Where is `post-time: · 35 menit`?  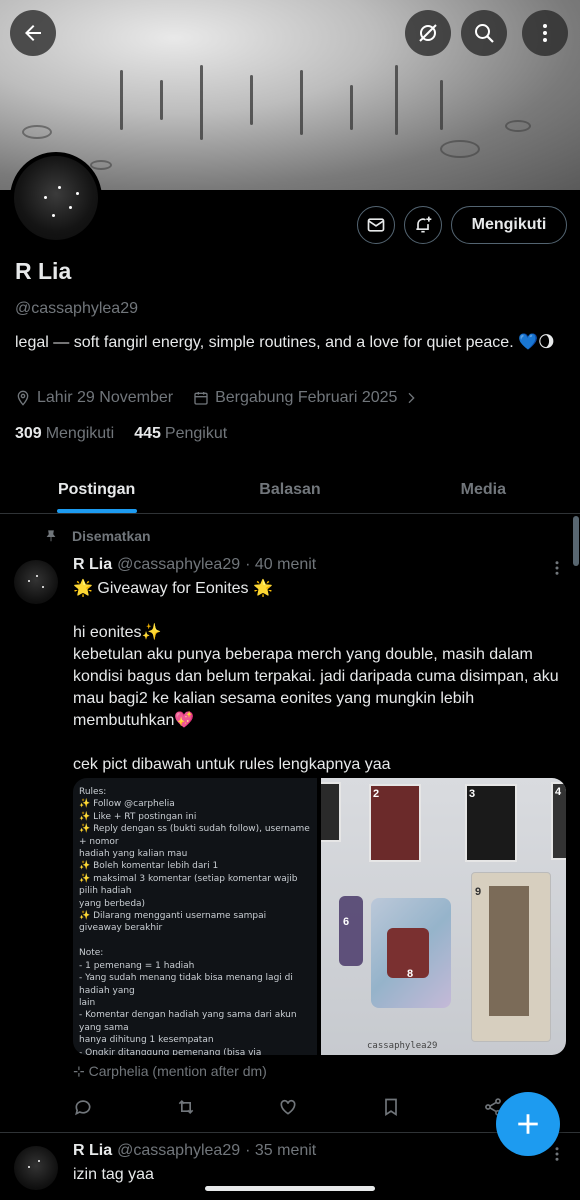
post-time: · 35 menit is located at coordinates (281, 1150).